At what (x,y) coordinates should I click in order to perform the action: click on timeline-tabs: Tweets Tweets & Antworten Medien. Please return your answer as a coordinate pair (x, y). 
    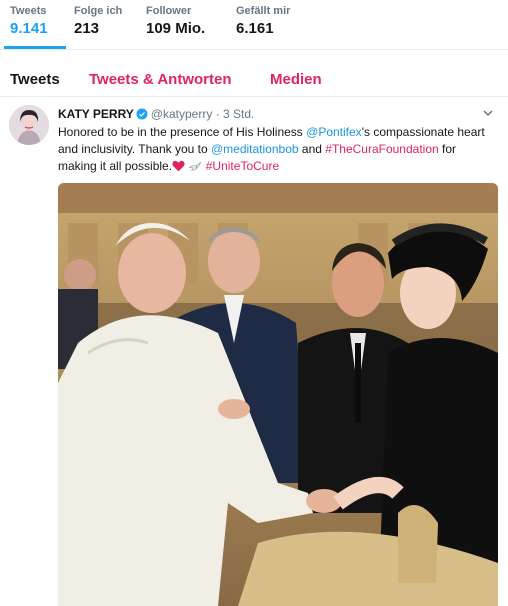
    Looking at the image, I should click on (254, 74).